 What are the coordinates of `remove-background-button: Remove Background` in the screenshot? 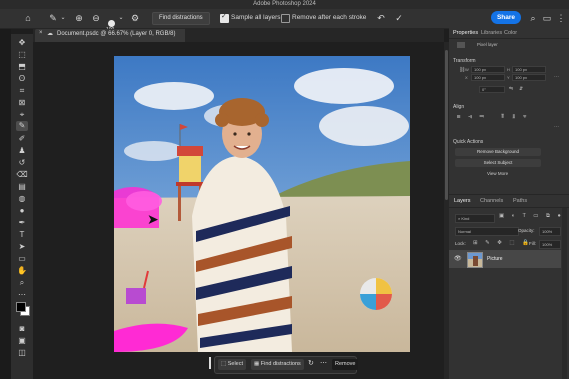 It's located at (498, 152).